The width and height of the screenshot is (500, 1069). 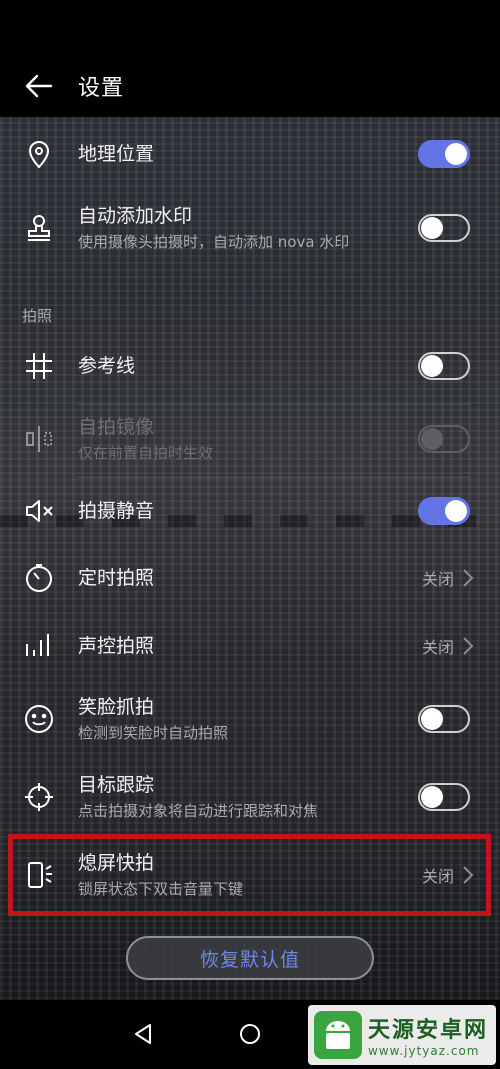 What do you see at coordinates (116, 511) in the screenshot?
I see `setting-label: 拍摄静音` at bounding box center [116, 511].